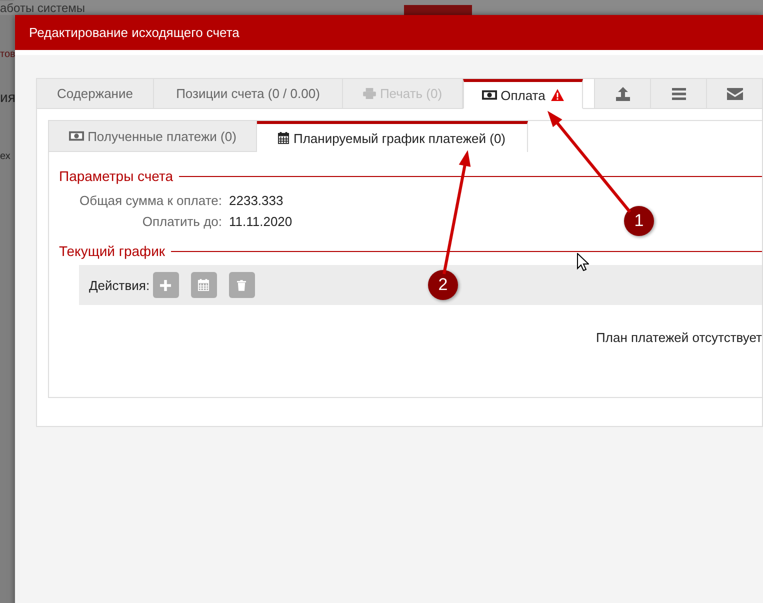 Image resolution: width=763 pixels, height=603 pixels. I want to click on upload-icon, so click(623, 93).